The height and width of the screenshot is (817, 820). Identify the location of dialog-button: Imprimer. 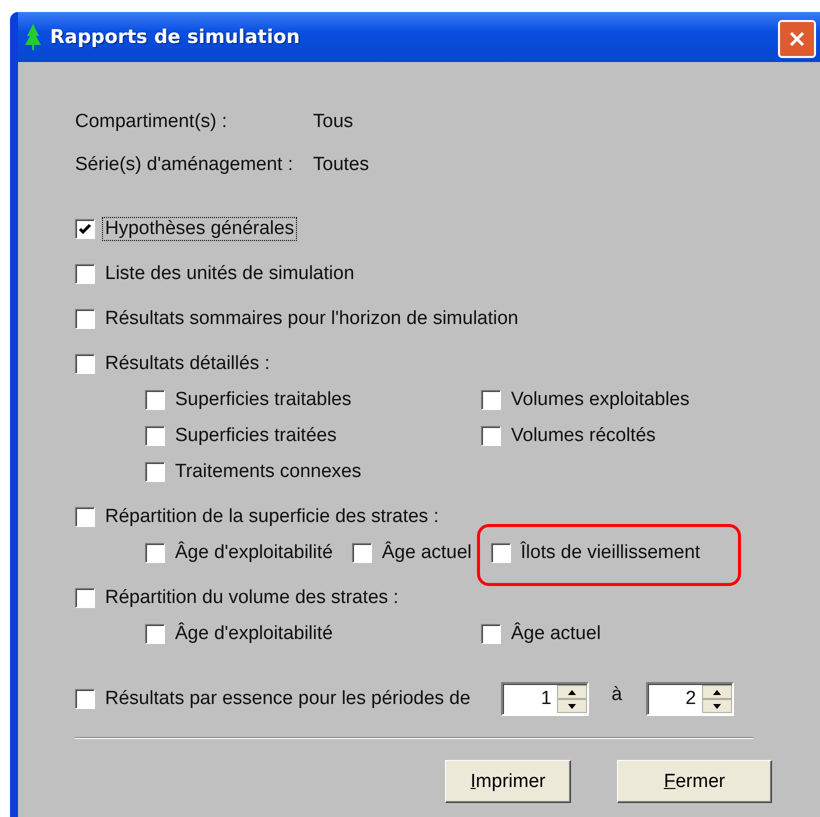
(508, 781).